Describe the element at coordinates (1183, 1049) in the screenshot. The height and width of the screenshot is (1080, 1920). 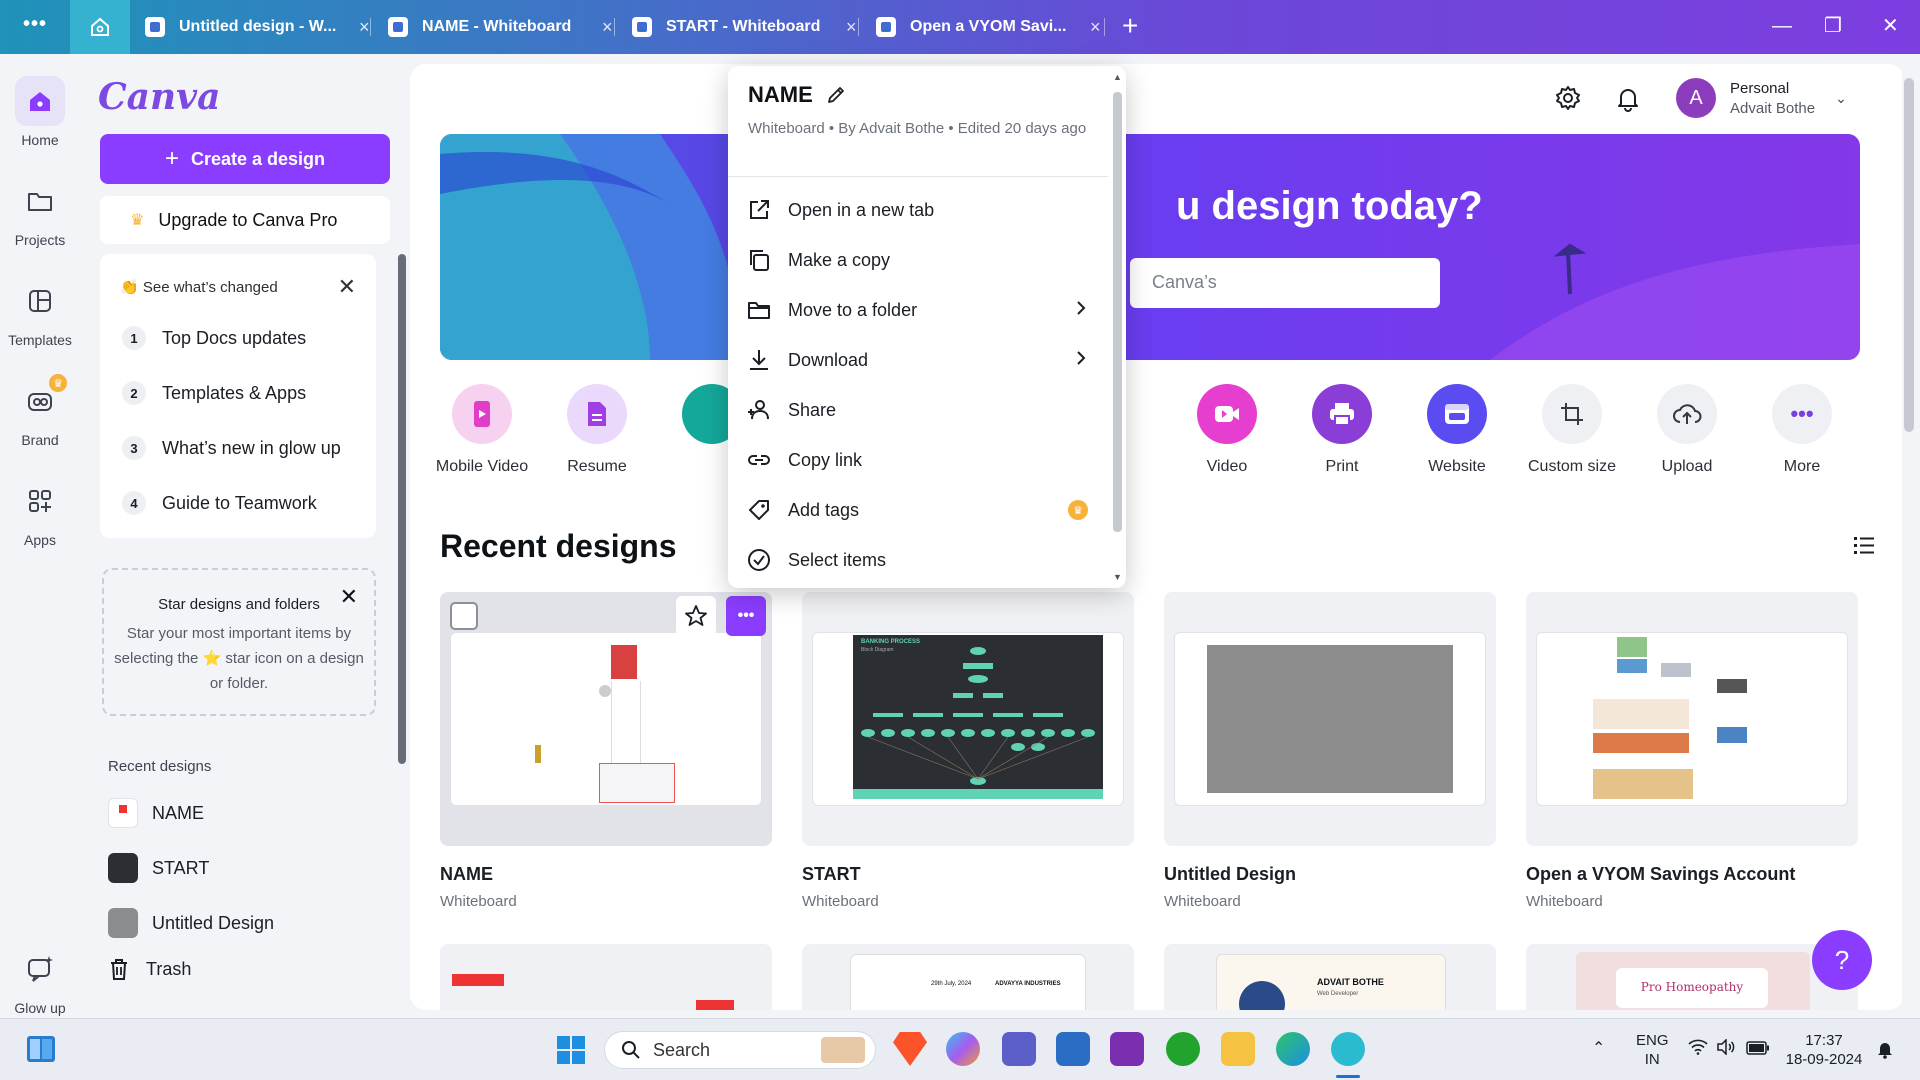
I see `xbox-icon` at that location.